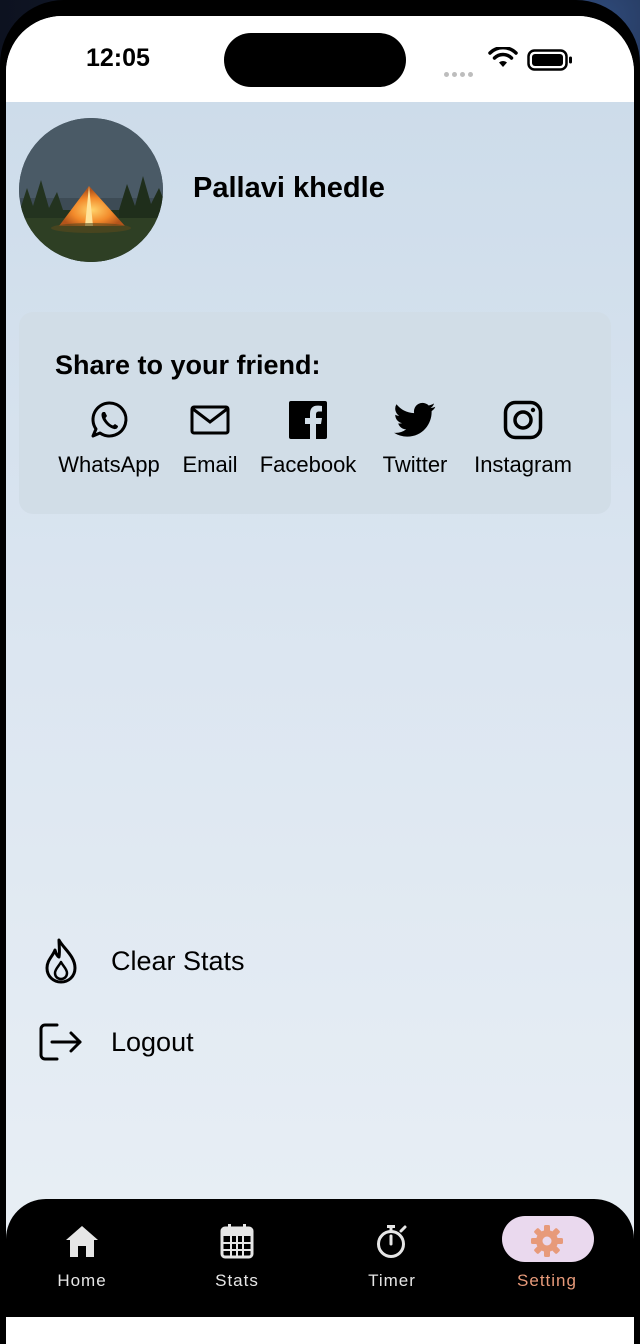  Describe the element at coordinates (315, 60) in the screenshot. I see `dynamic-island` at that location.